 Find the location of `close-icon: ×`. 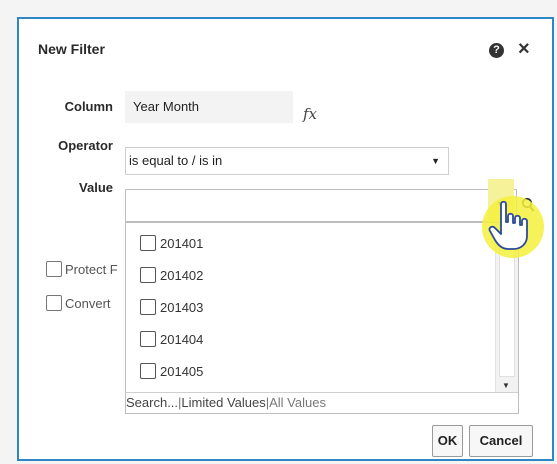

close-icon: × is located at coordinates (524, 49).